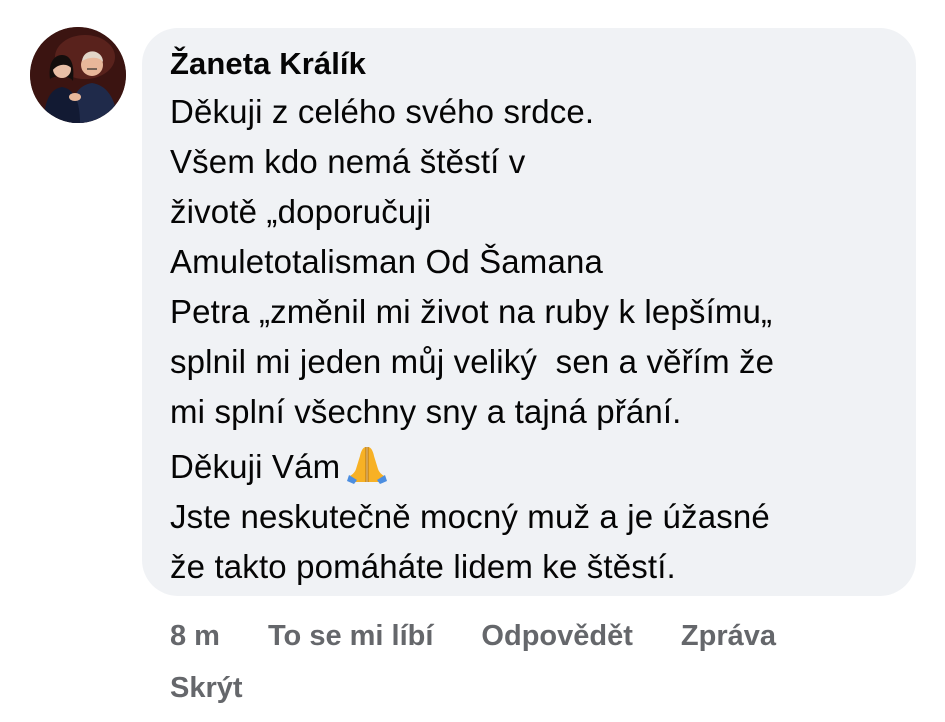  I want to click on comment-line: Děkuji z celého svého srdce., so click(382, 111).